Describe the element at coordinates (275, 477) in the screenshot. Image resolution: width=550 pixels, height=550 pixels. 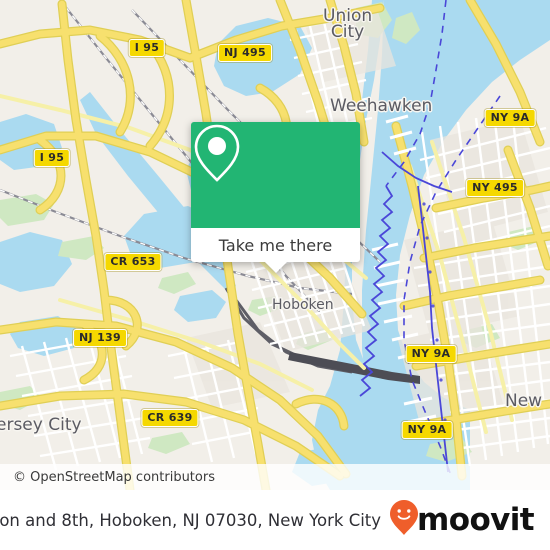
I see `map-attribution: © OpenStreetMap contributors` at that location.